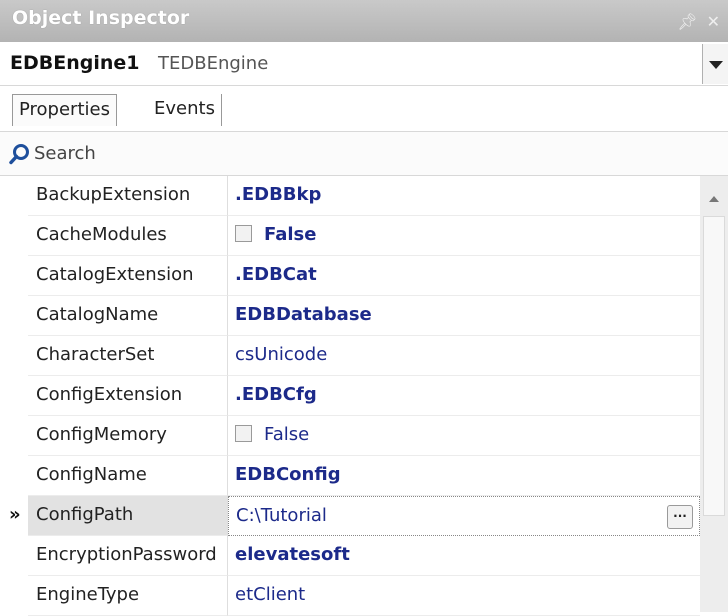 The image size is (728, 616). I want to click on property-row: CatalogExtension .EDBCat, so click(350, 276).